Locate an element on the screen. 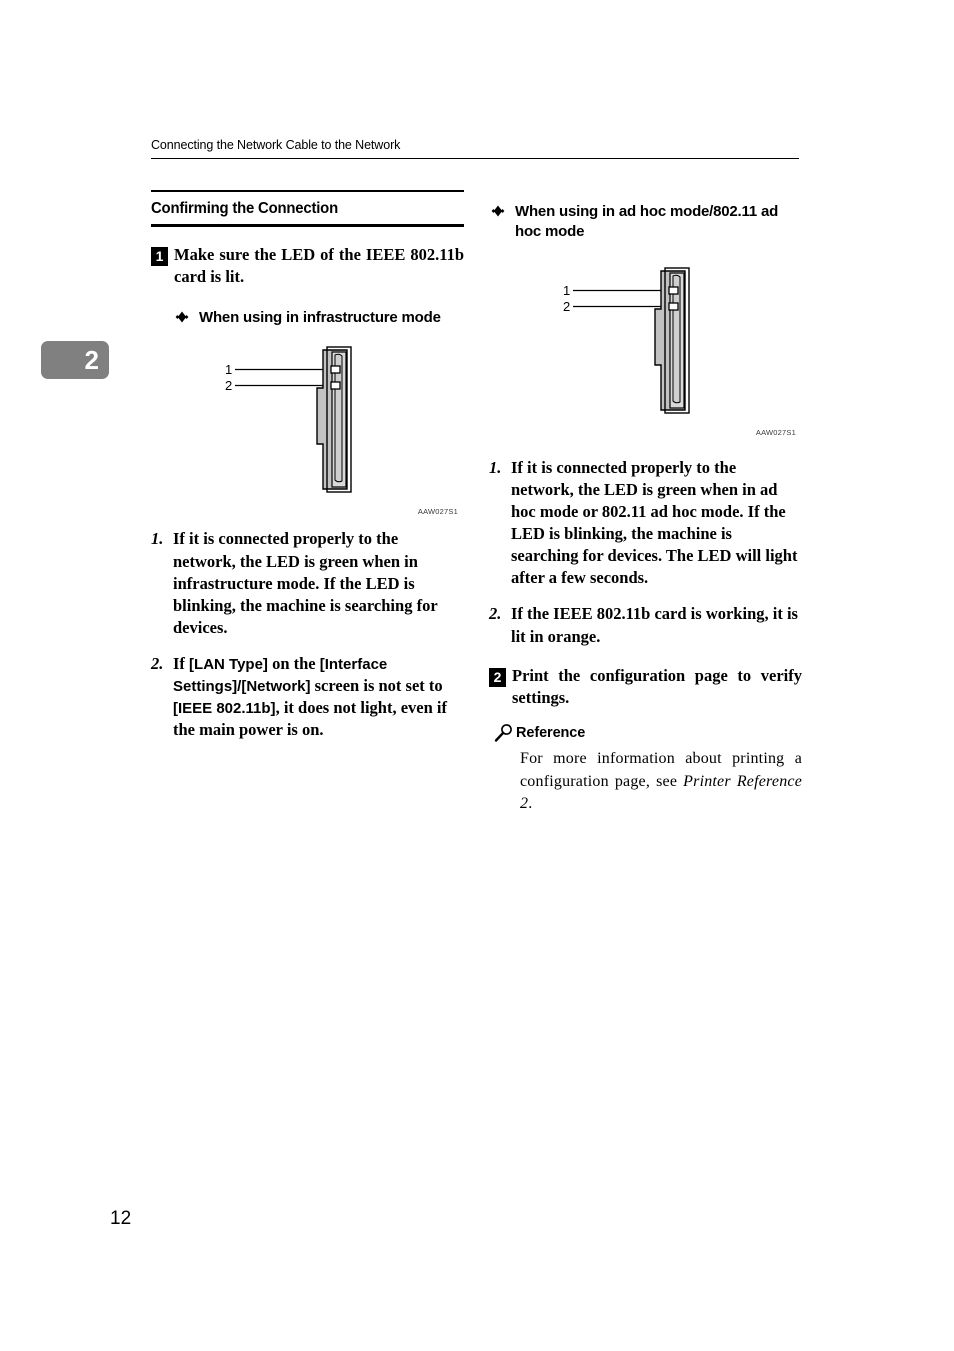  body-text-4: screen is not set to is located at coordinates (376, 686).